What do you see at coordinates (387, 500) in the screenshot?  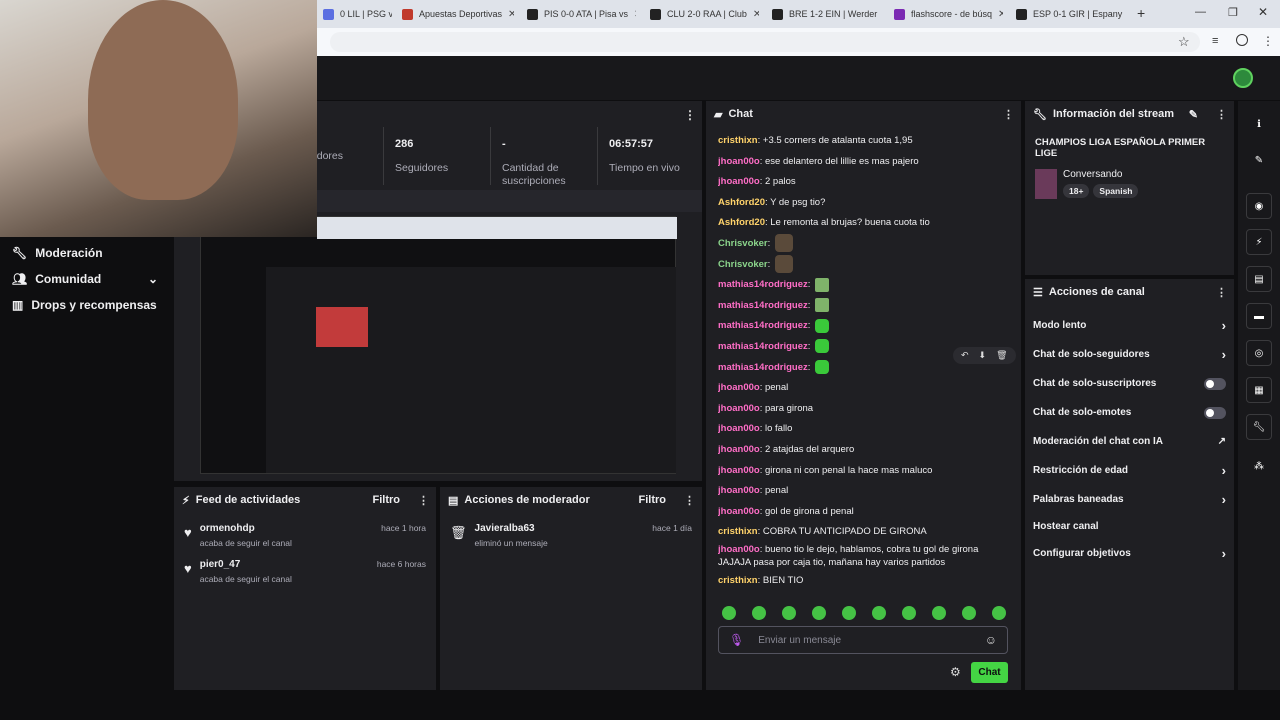 I see `feed-filter-button: Filtro` at bounding box center [387, 500].